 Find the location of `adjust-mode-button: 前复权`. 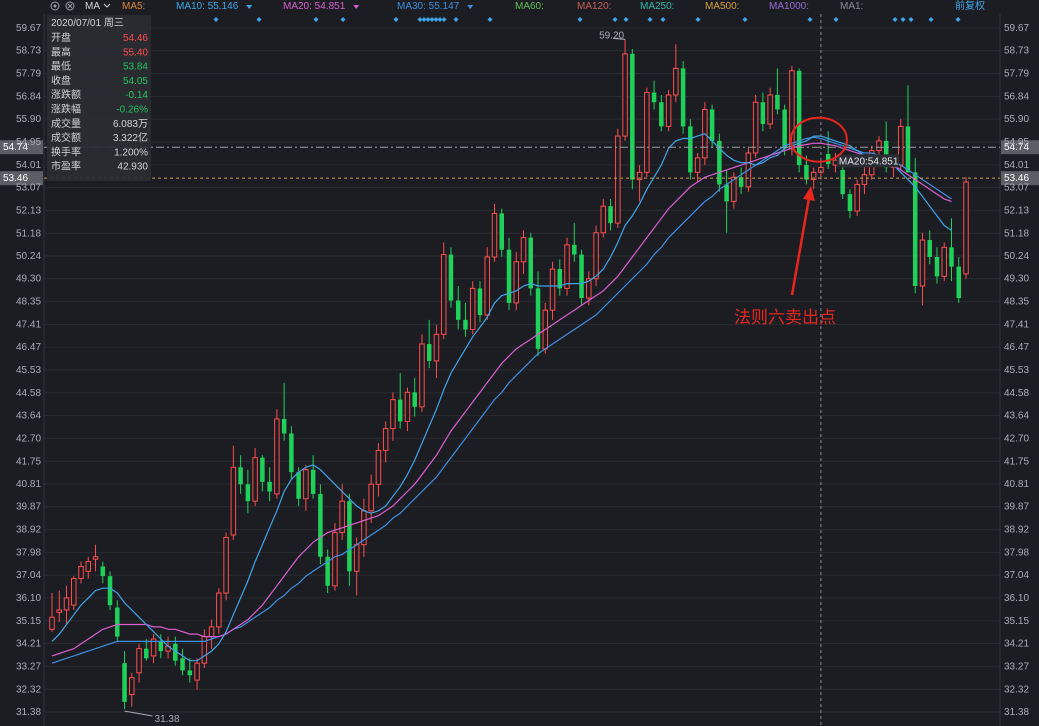

adjust-mode-button: 前复权 is located at coordinates (970, 6).